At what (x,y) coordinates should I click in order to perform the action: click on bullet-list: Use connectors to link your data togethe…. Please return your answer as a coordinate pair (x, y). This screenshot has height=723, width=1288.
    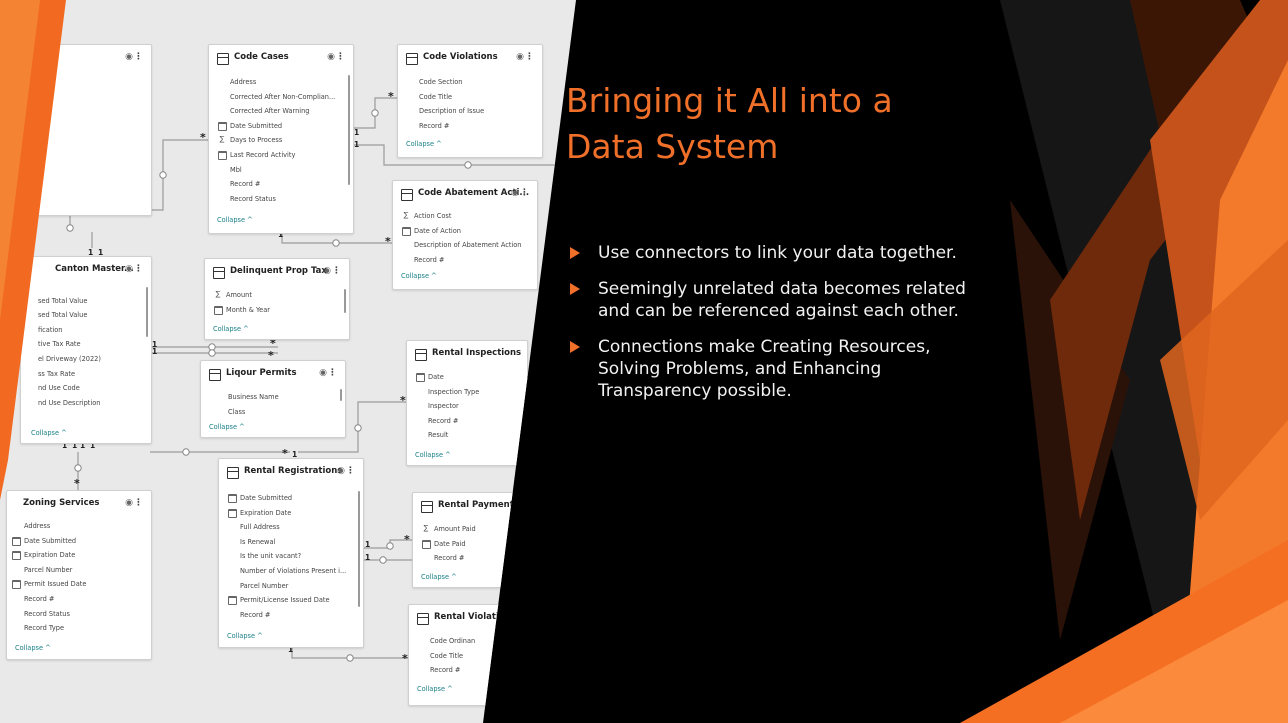
    Looking at the image, I should click on (778, 329).